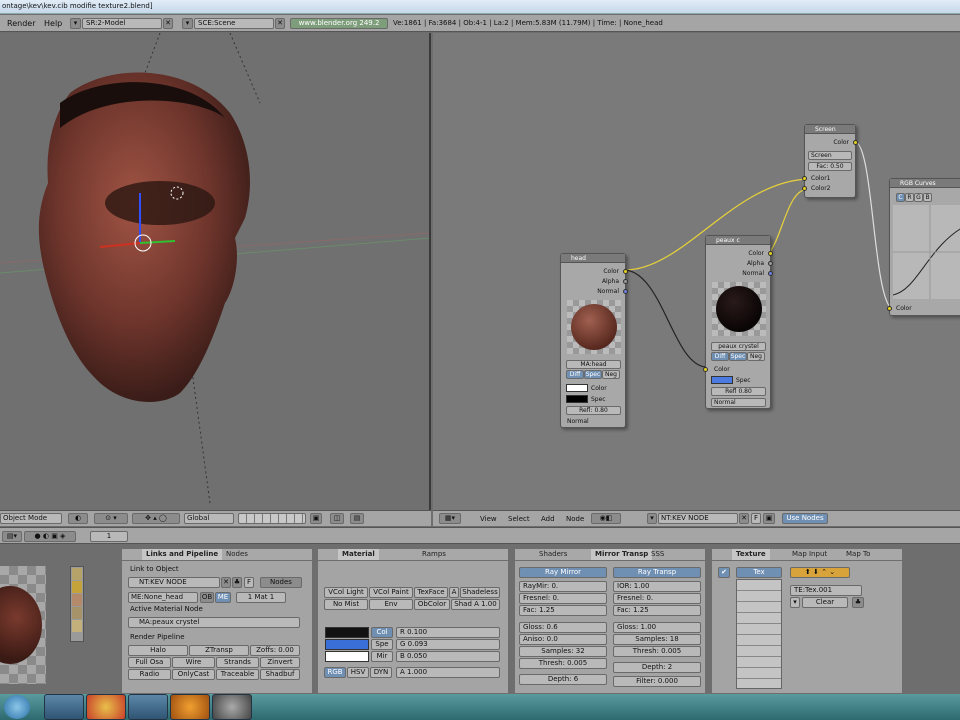 The width and height of the screenshot is (960, 720). What do you see at coordinates (219, 650) in the screenshot?
I see `ztransp-button: ZTransp` at bounding box center [219, 650].